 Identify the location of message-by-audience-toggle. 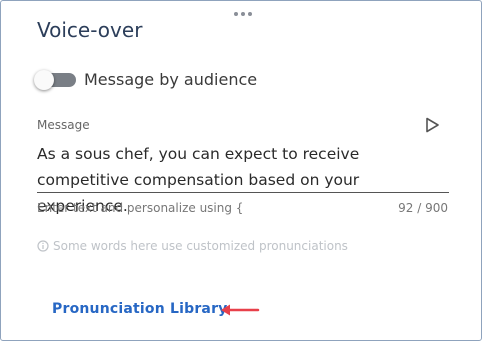
(56, 80).